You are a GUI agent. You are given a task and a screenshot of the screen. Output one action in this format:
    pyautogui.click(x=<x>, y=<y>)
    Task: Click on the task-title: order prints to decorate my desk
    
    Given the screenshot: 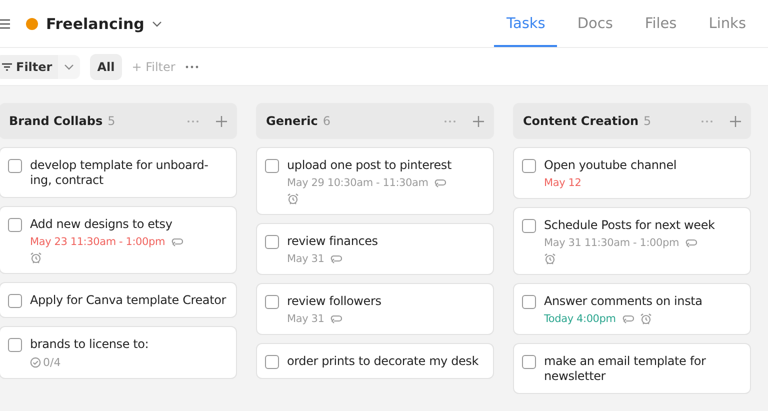 What is the action you would take?
    pyautogui.click(x=382, y=361)
    